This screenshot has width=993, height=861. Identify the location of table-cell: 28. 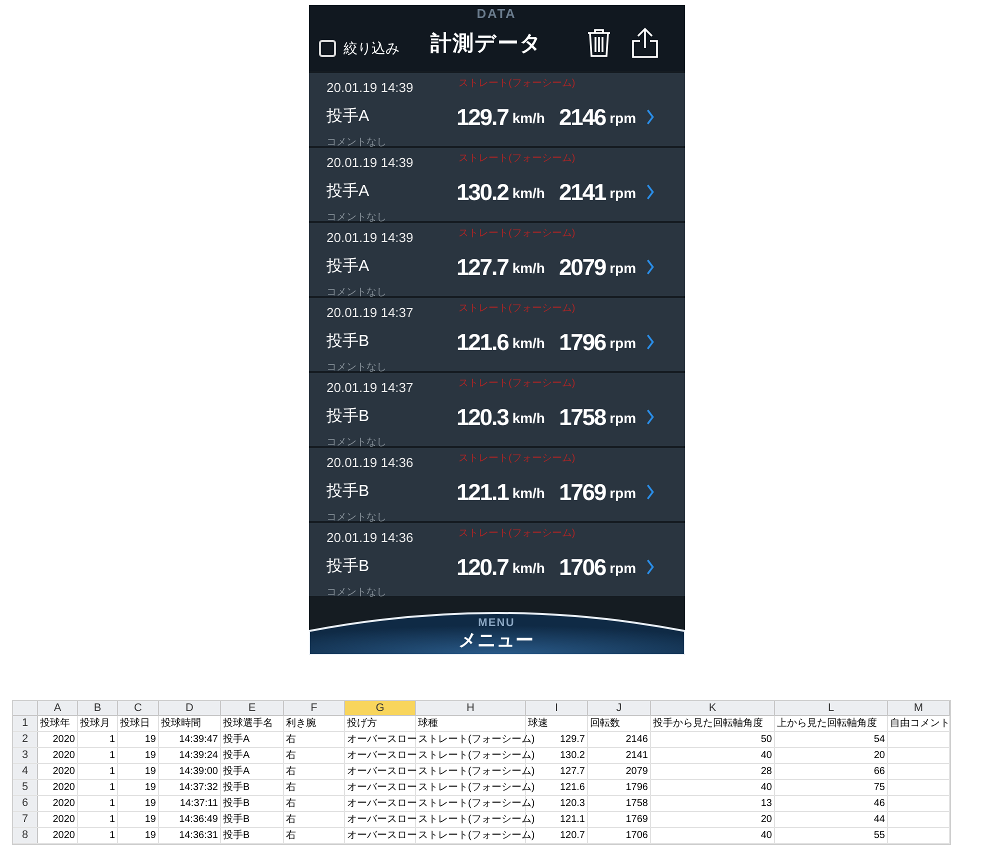
(766, 771).